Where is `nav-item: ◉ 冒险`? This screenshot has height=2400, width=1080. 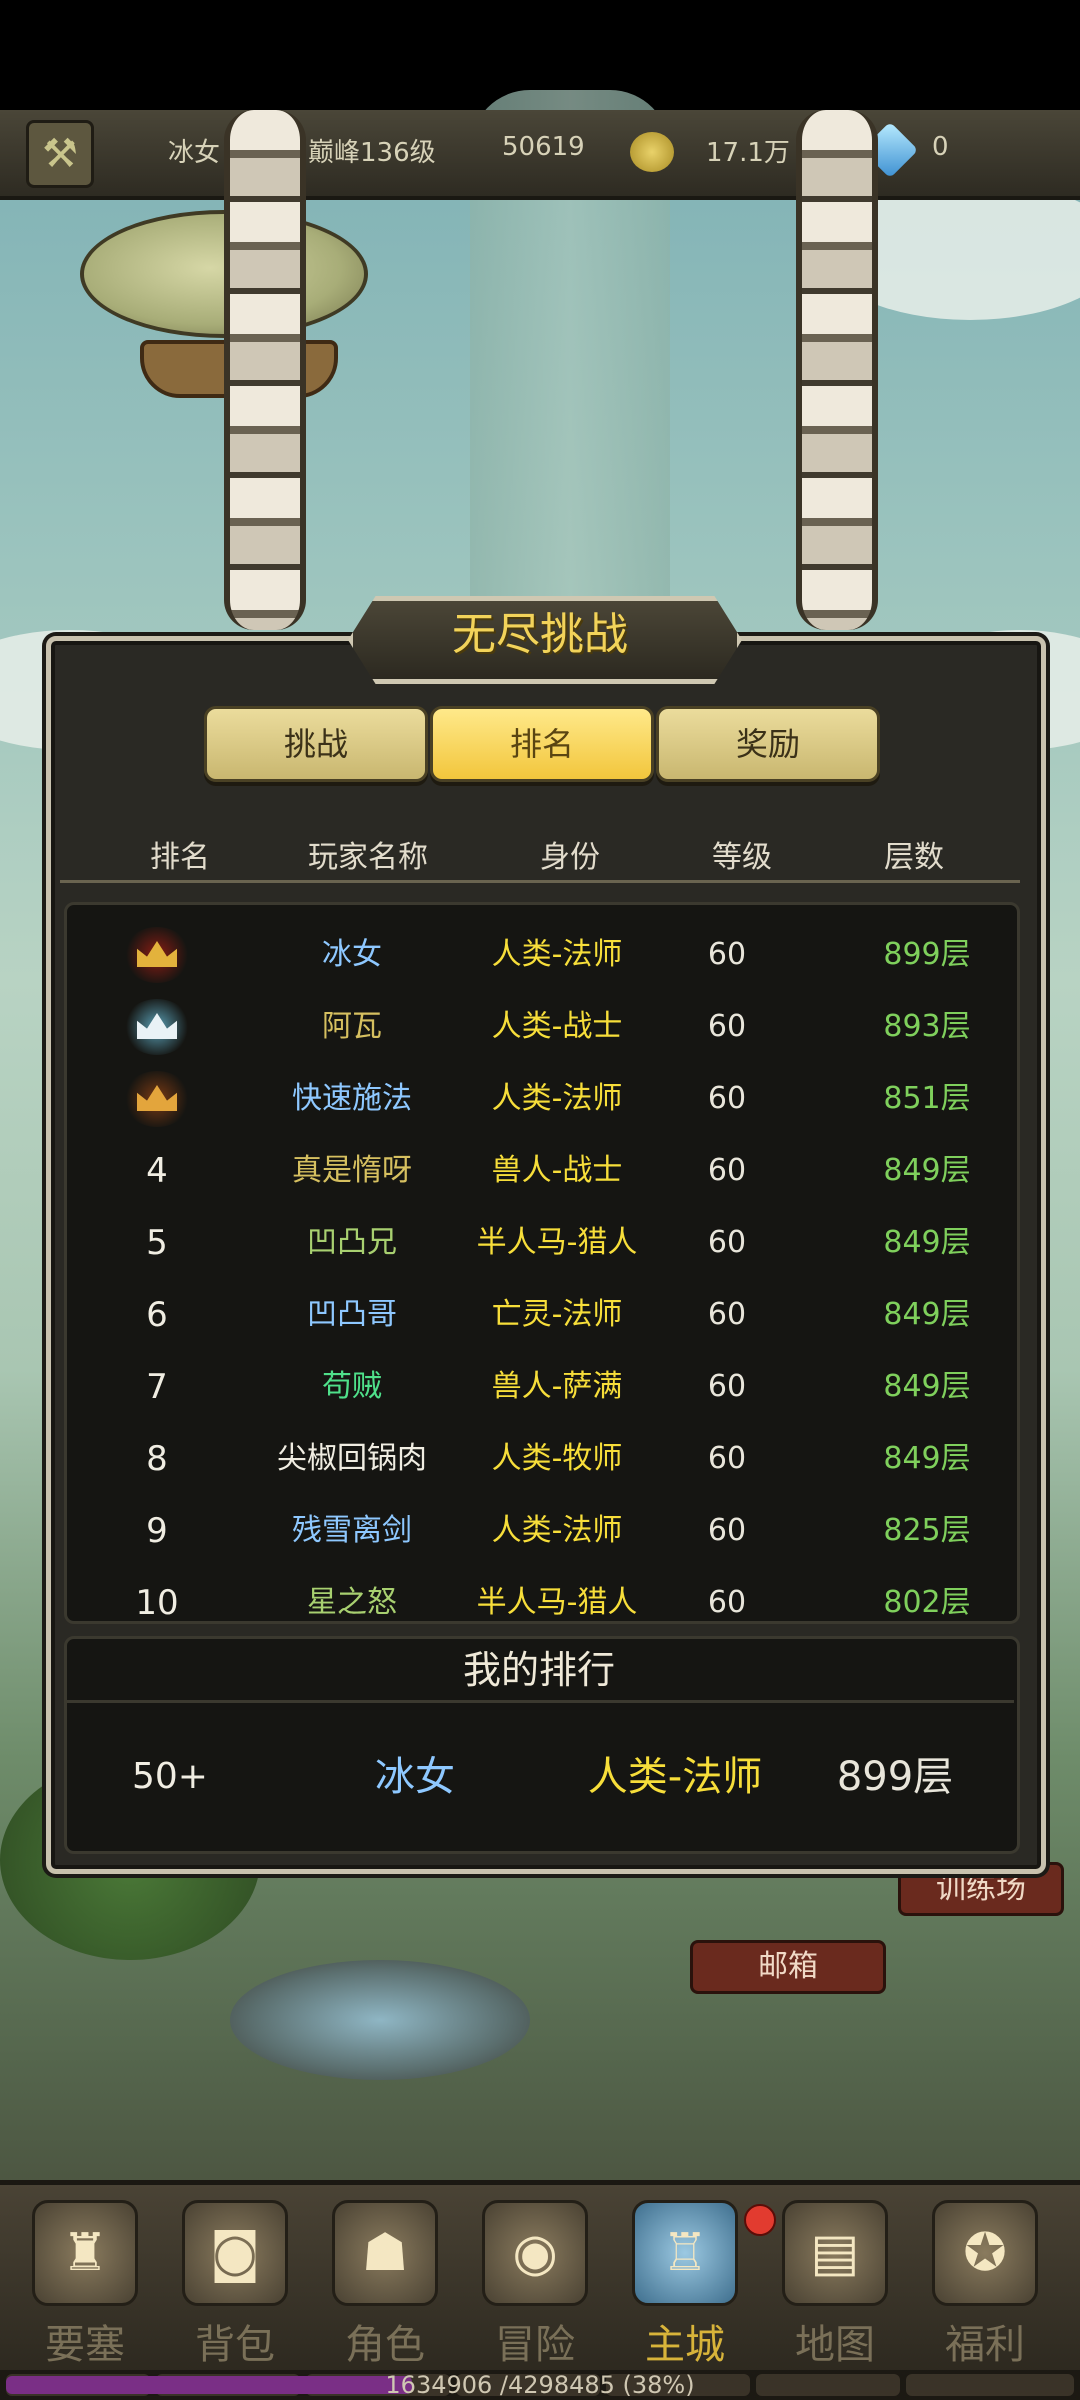
nav-item: ◉ 冒险 is located at coordinates (535, 2280).